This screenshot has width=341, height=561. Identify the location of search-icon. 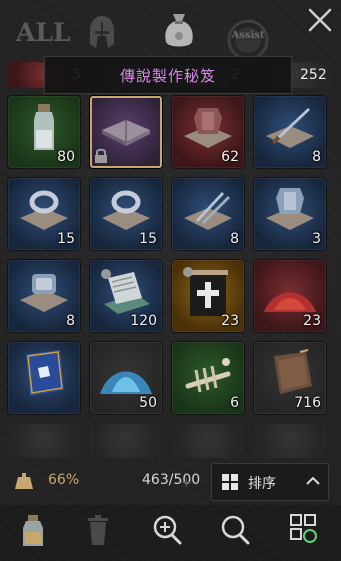
(235, 530).